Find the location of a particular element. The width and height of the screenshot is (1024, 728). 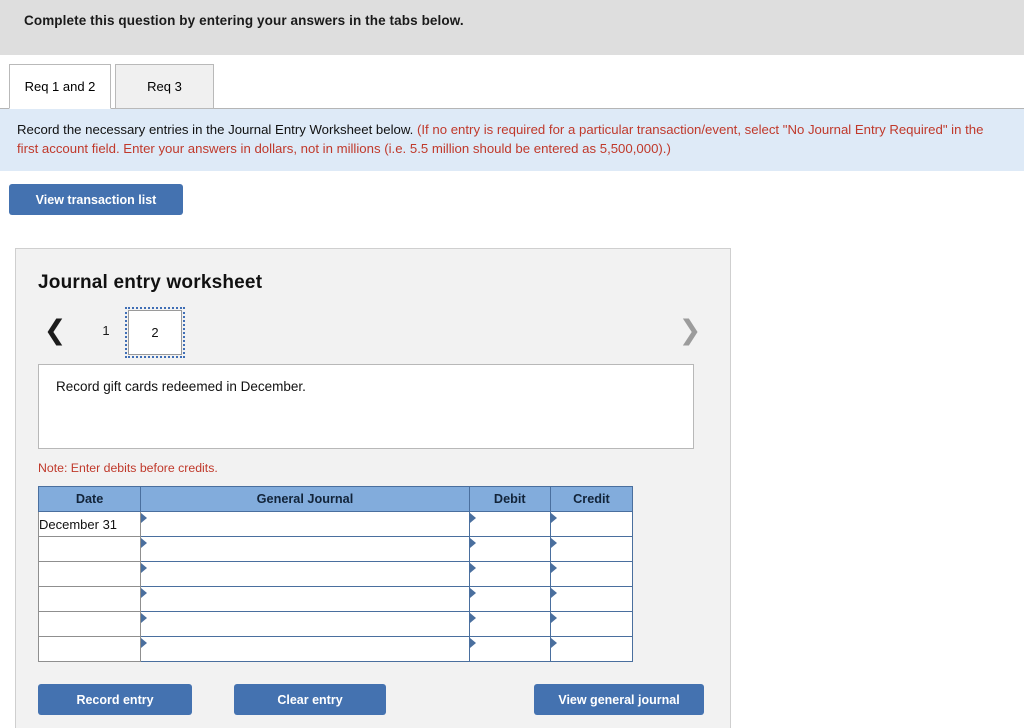

column-header-date: Date is located at coordinates (89, 499).